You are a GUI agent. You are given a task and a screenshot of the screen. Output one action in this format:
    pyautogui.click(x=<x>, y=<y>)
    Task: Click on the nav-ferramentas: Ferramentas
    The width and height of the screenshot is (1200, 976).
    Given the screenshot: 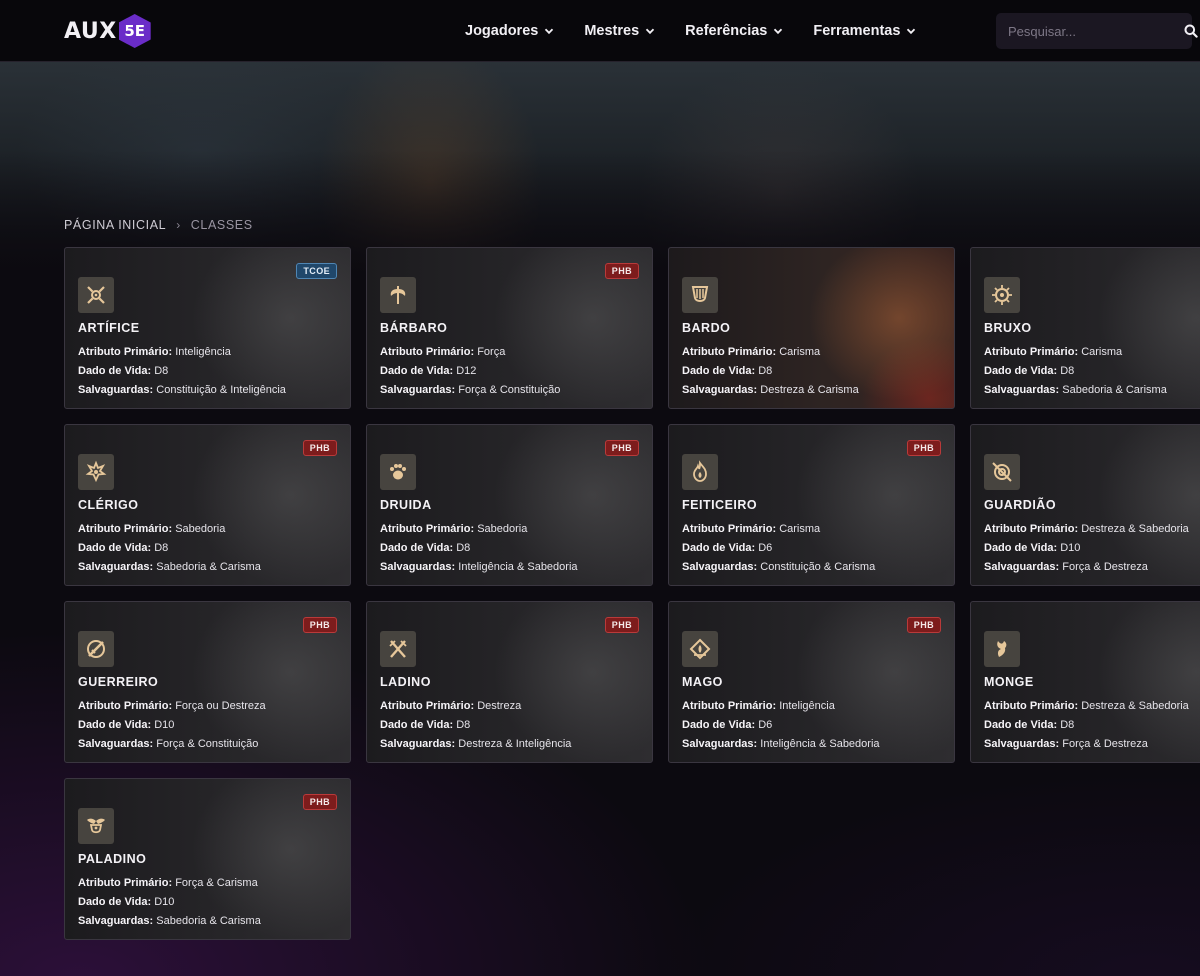 What is the action you would take?
    pyautogui.click(x=864, y=31)
    